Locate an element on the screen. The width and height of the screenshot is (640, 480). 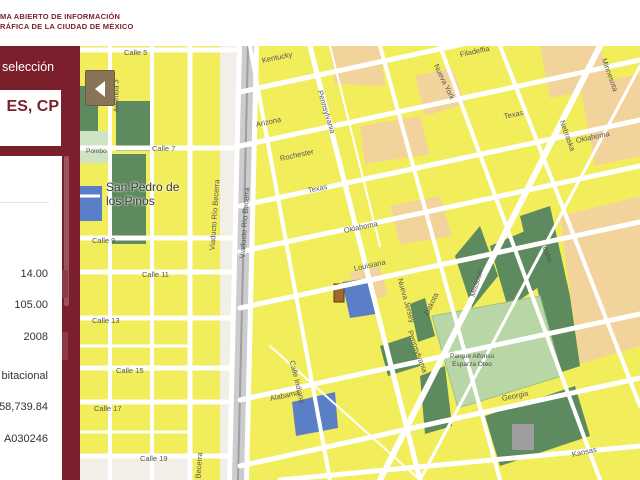
arrow-left-icon is located at coordinates (100, 89).